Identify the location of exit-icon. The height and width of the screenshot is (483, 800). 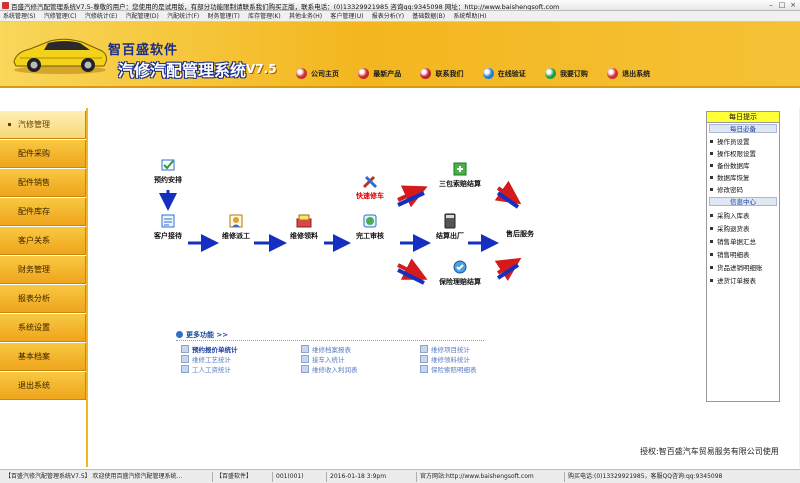
(613, 73).